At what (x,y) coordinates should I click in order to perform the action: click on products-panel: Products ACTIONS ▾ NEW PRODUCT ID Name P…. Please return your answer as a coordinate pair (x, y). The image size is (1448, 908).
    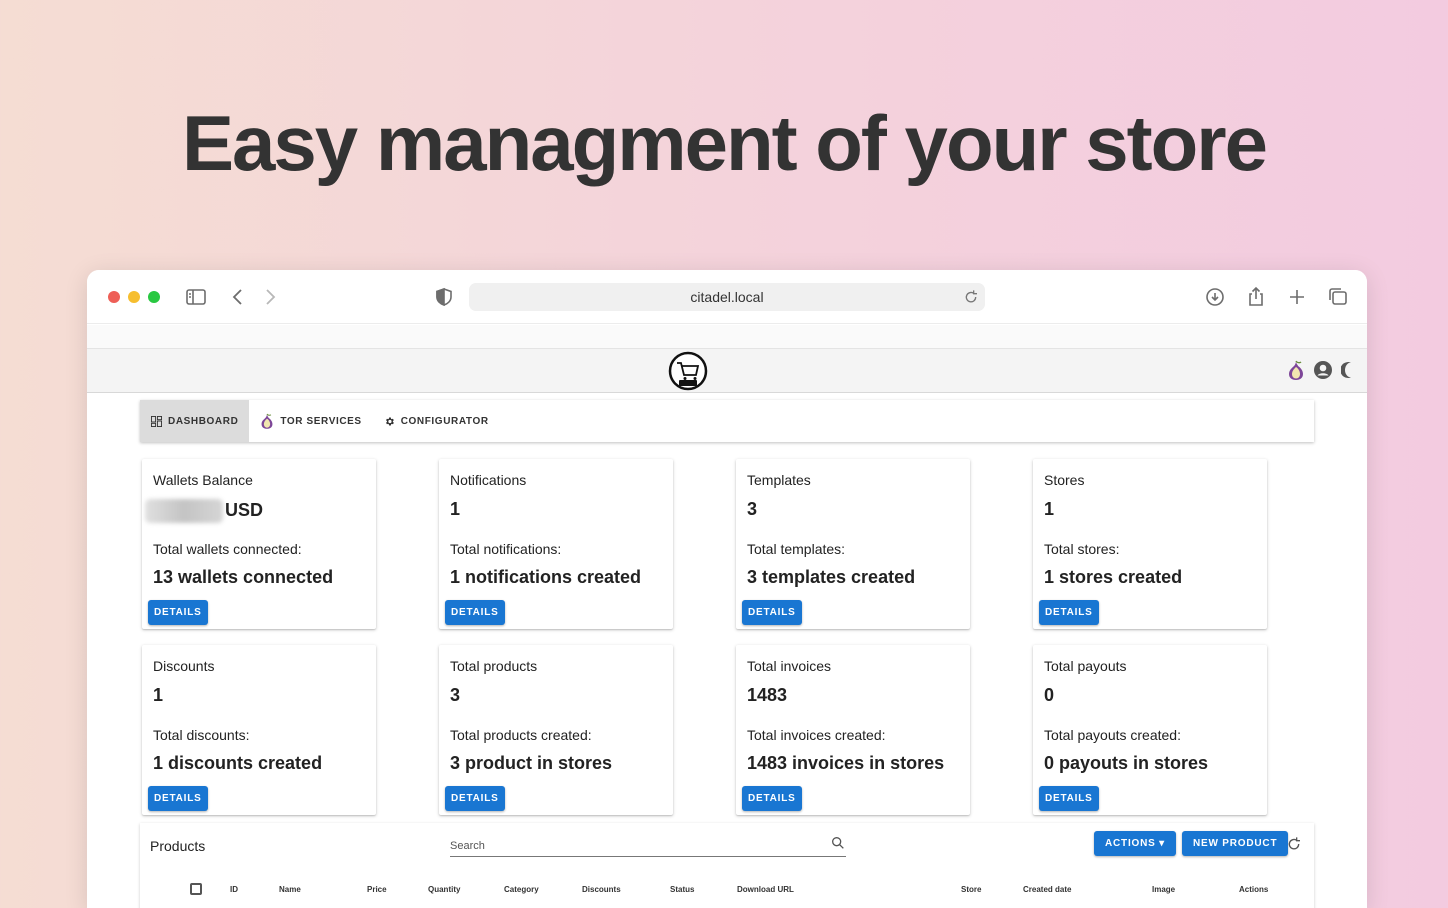
    Looking at the image, I should click on (727, 865).